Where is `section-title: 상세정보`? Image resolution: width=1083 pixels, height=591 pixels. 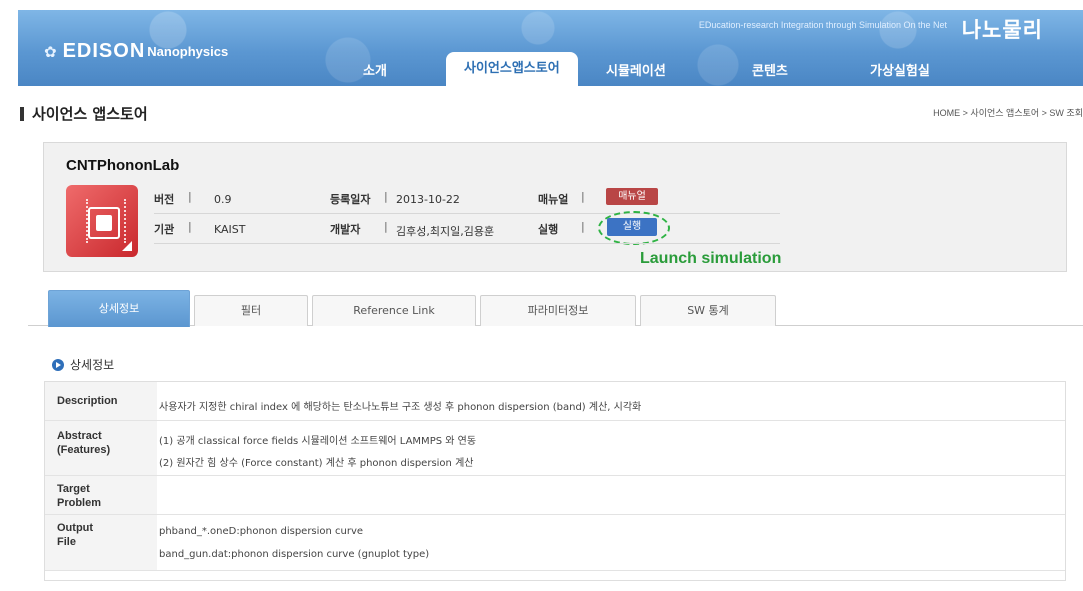
section-title: 상세정보 is located at coordinates (83, 364).